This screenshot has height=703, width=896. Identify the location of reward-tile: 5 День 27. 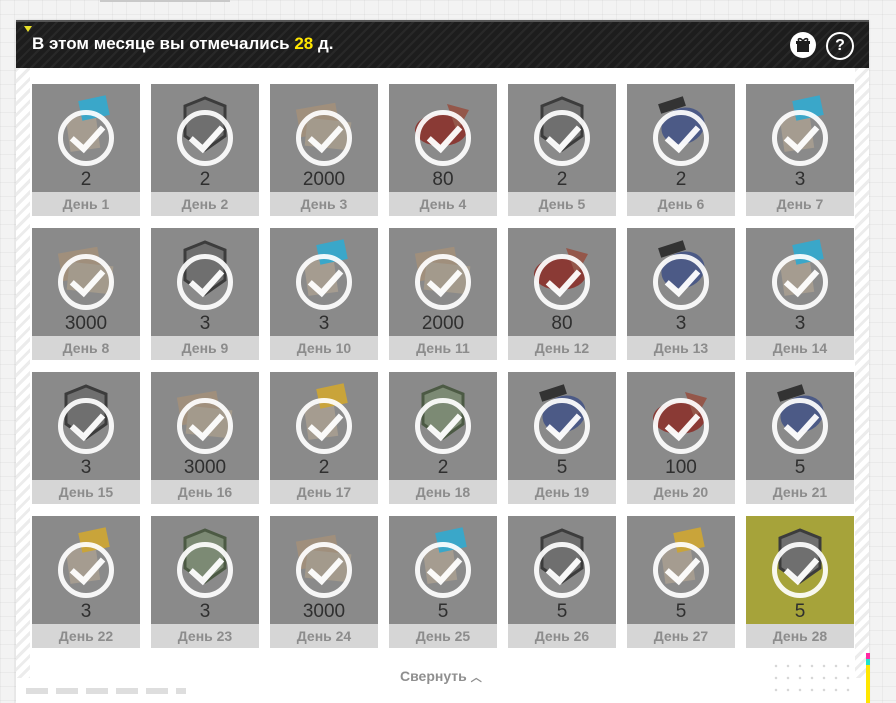
(681, 582).